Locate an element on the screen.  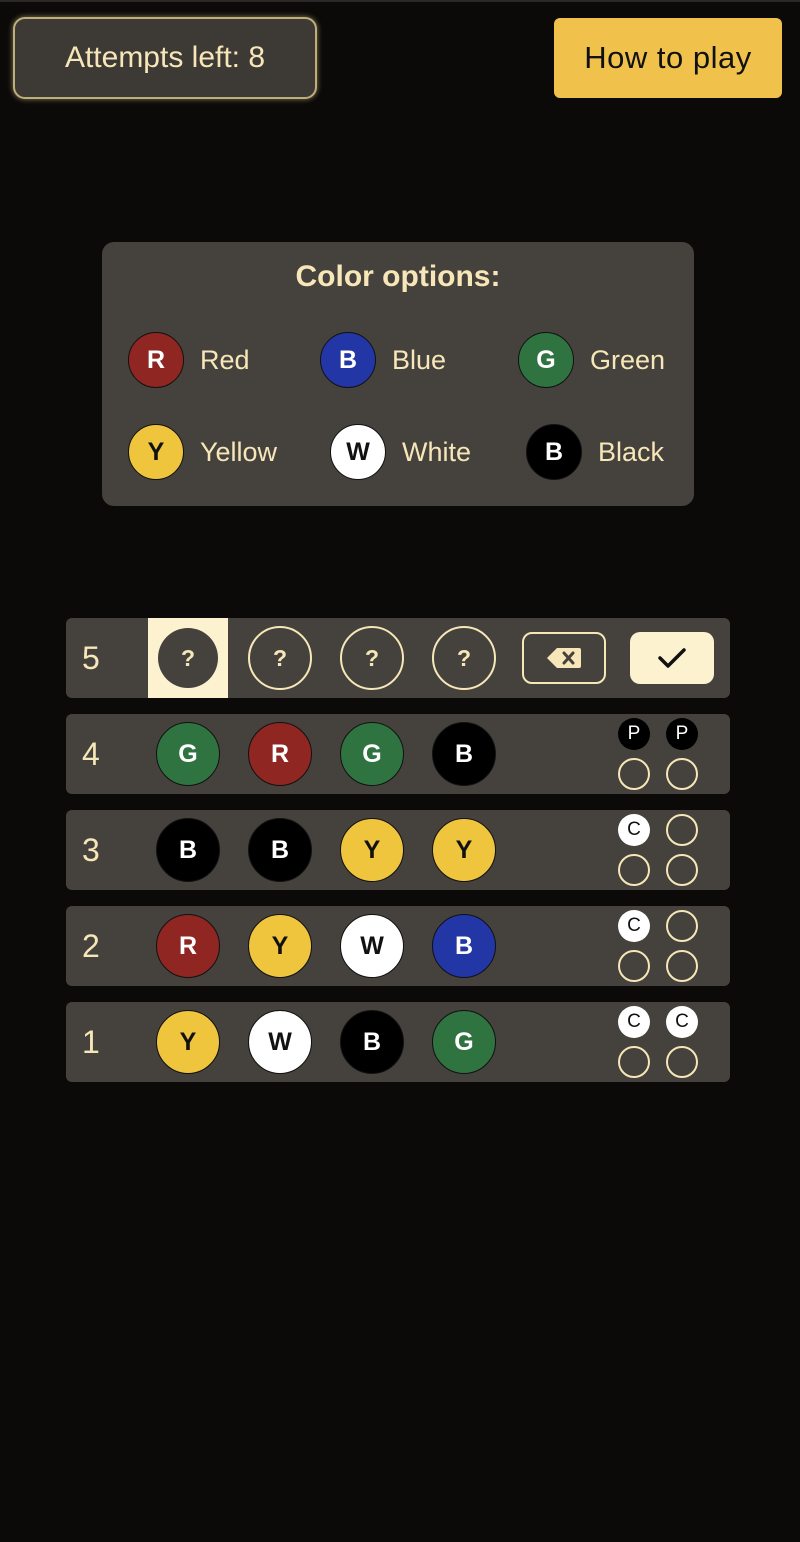
color-option-label: Yellow is located at coordinates (239, 451).